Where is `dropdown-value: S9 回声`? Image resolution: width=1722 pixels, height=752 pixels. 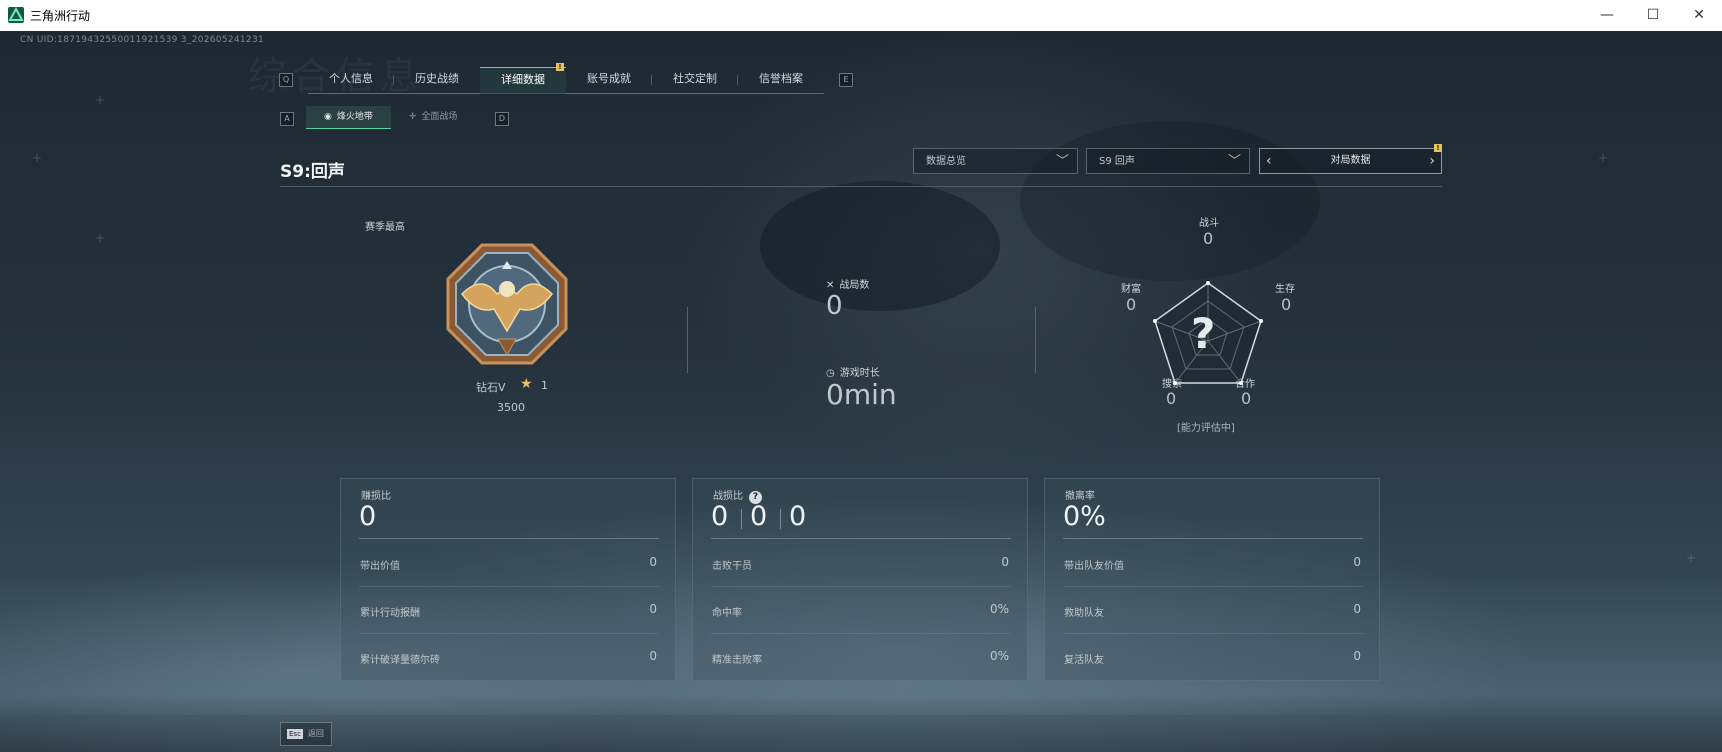 dropdown-value: S9 回声 is located at coordinates (1117, 161).